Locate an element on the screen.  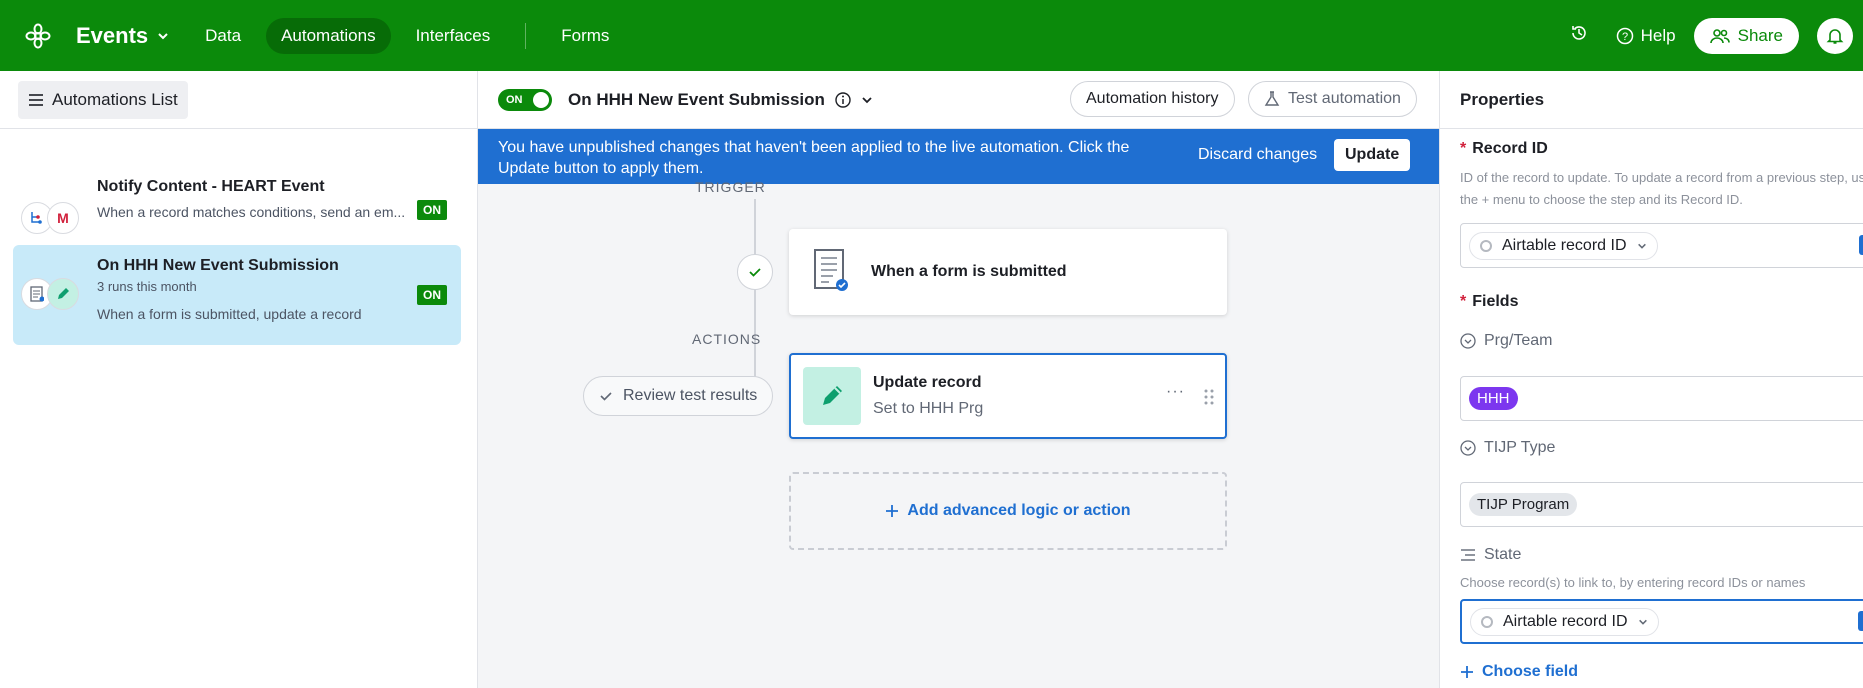
base-logo-icon is located at coordinates (38, 35).